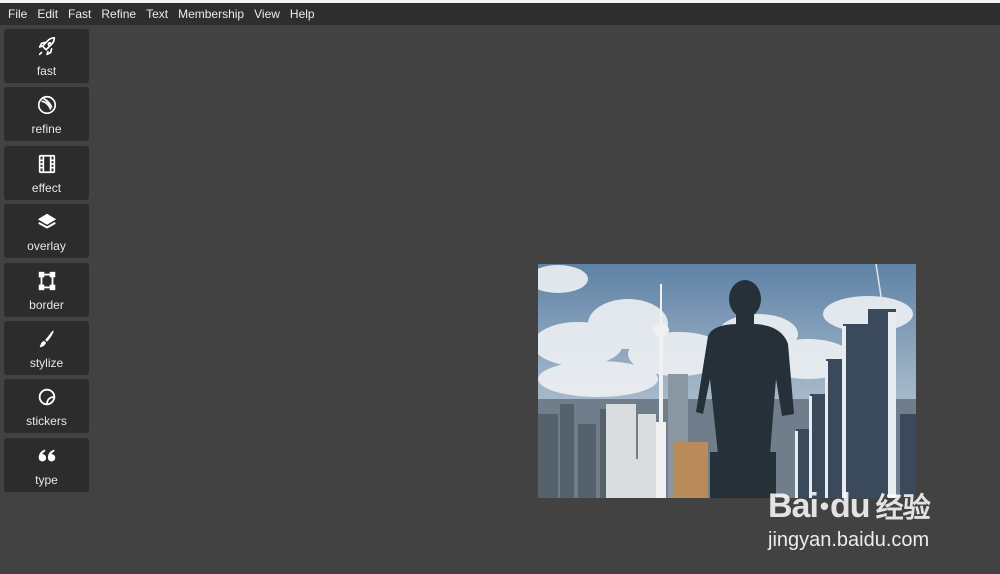 The width and height of the screenshot is (1000, 574). I want to click on menu-fast: Fast, so click(79, 14).